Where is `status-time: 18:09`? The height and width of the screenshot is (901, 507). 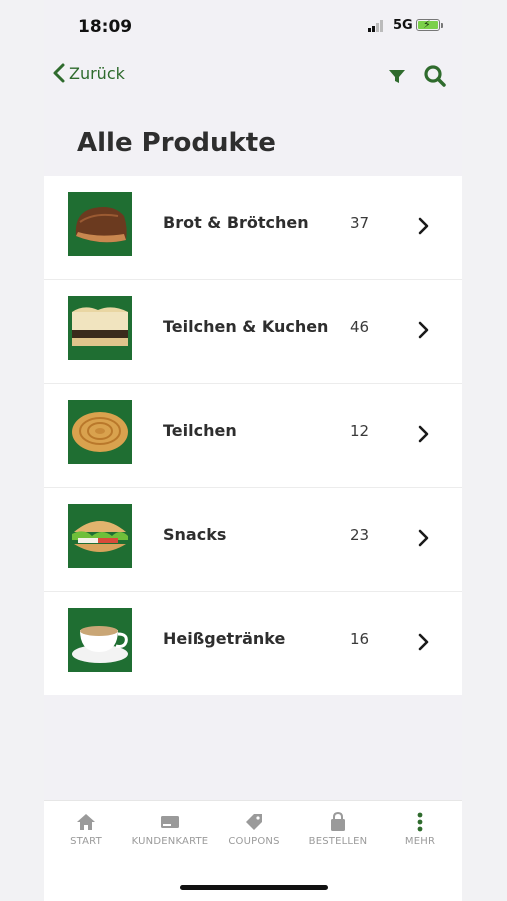 status-time: 18:09 is located at coordinates (105, 27).